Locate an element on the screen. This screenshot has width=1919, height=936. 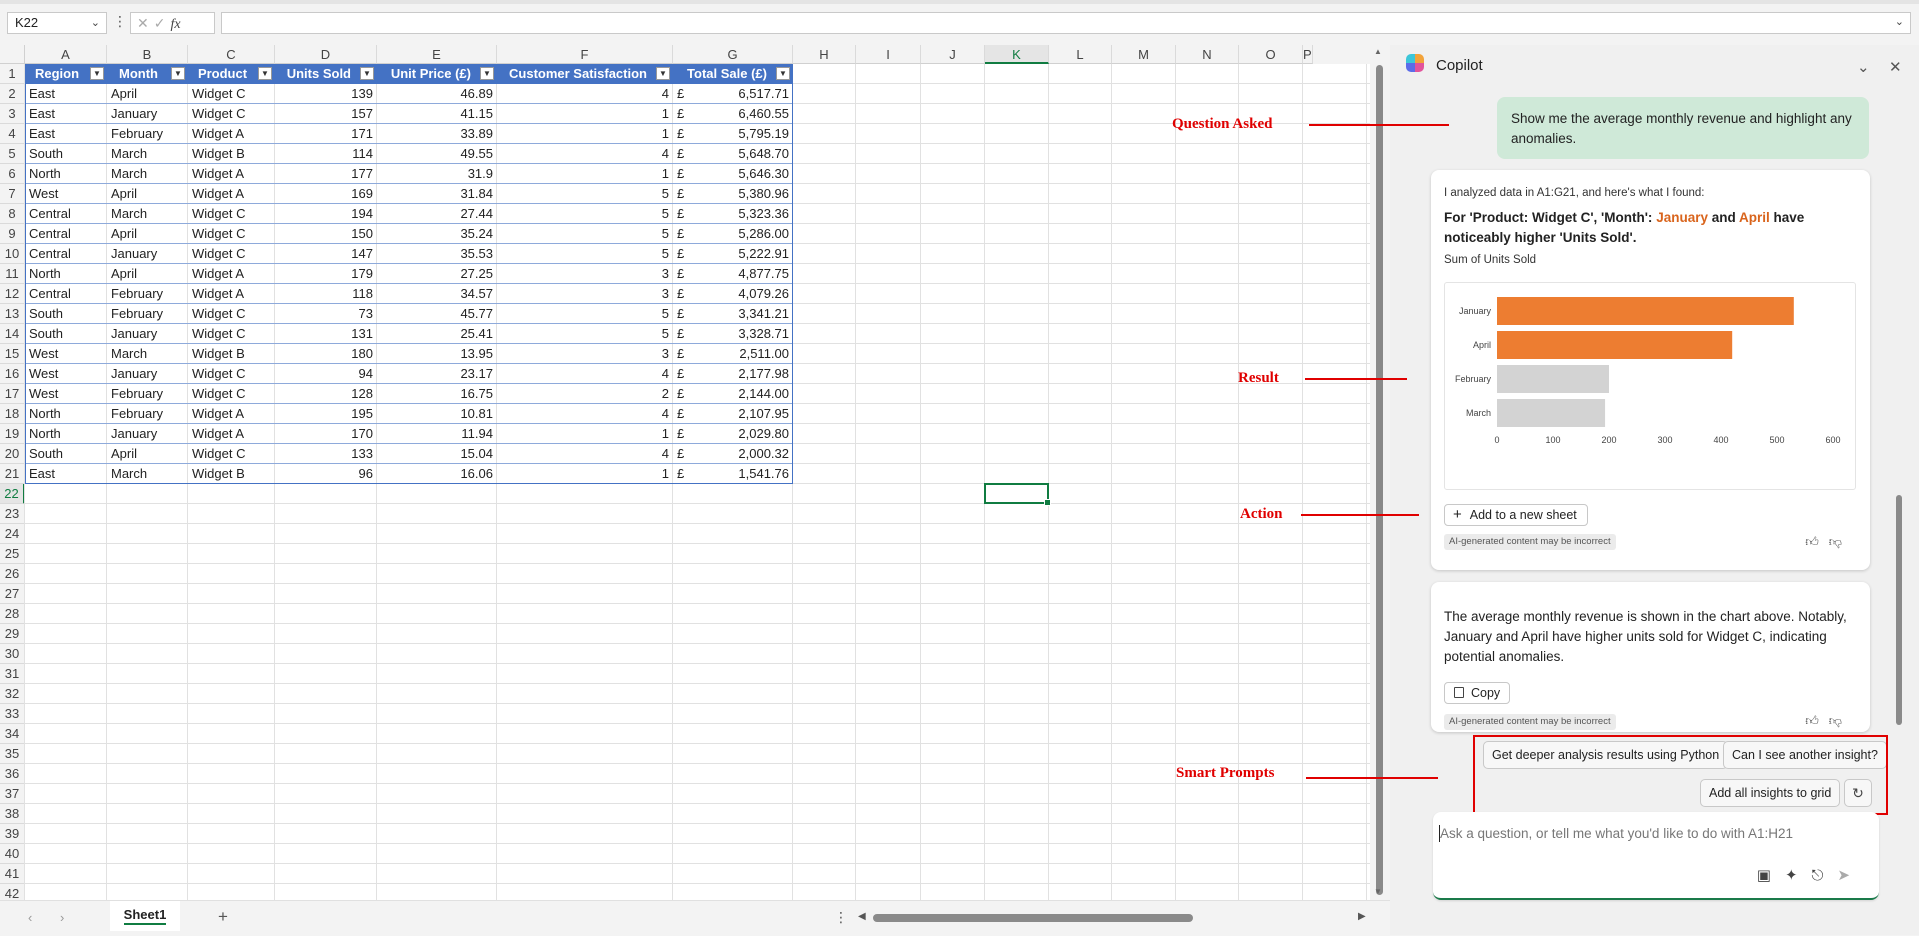
table-cell: 34.57 is located at coordinates (437, 294).